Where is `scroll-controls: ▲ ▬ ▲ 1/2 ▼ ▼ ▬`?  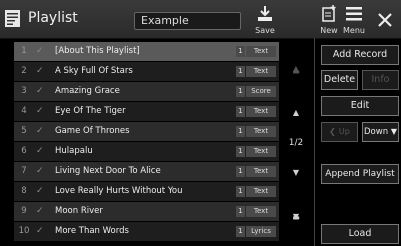 scroll-controls: ▲ ▬ ▲ 1/2 ▼ ▼ ▬ is located at coordinates (296, 142).